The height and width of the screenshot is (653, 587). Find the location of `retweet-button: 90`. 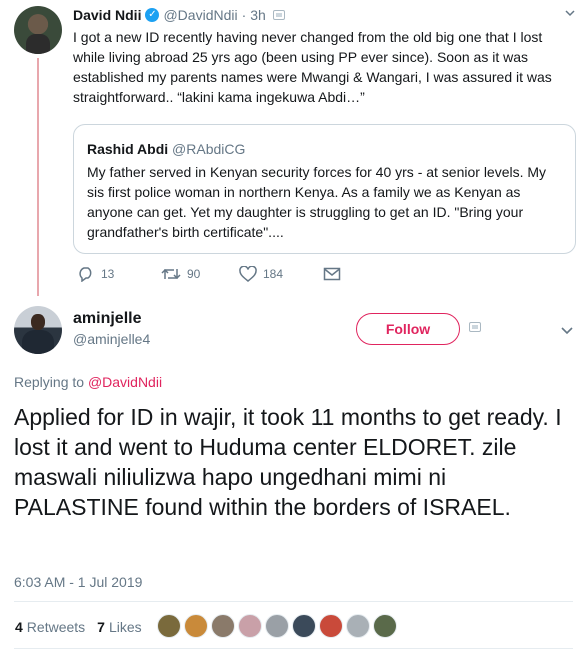

retweet-button: 90 is located at coordinates (200, 274).